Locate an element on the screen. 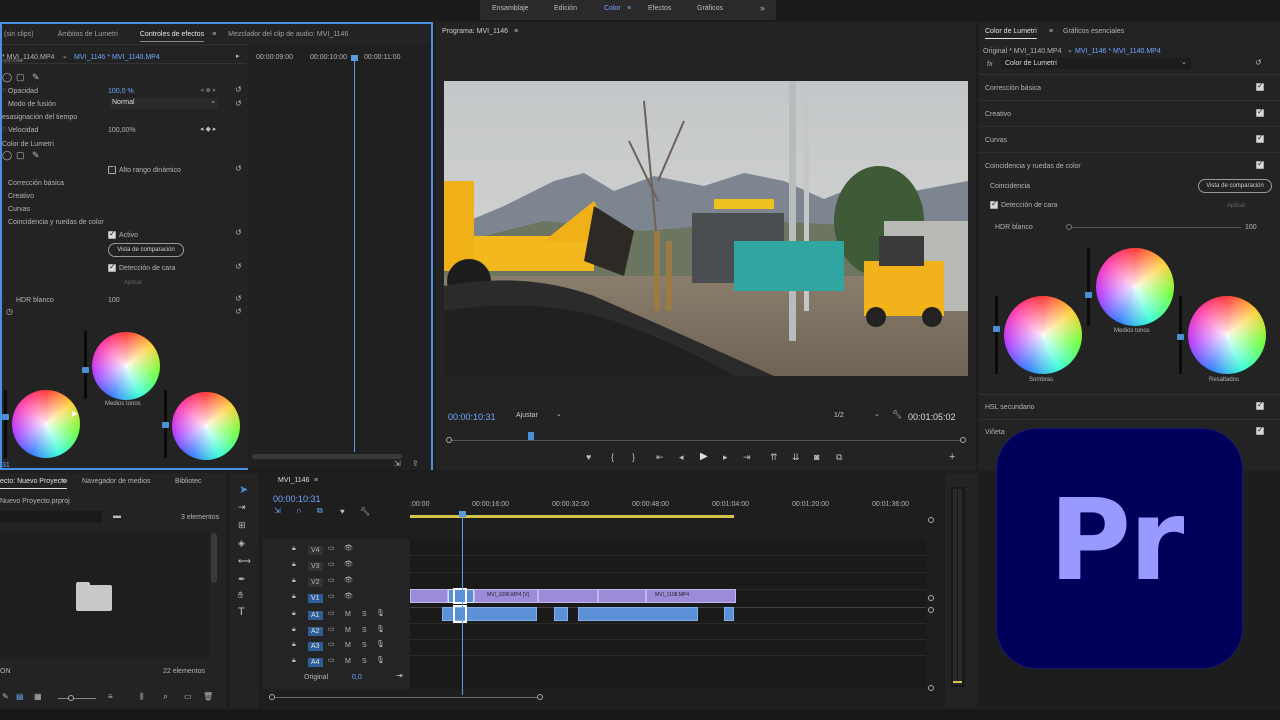  blend-mode-select: Normal ⌄ is located at coordinates (164, 103).